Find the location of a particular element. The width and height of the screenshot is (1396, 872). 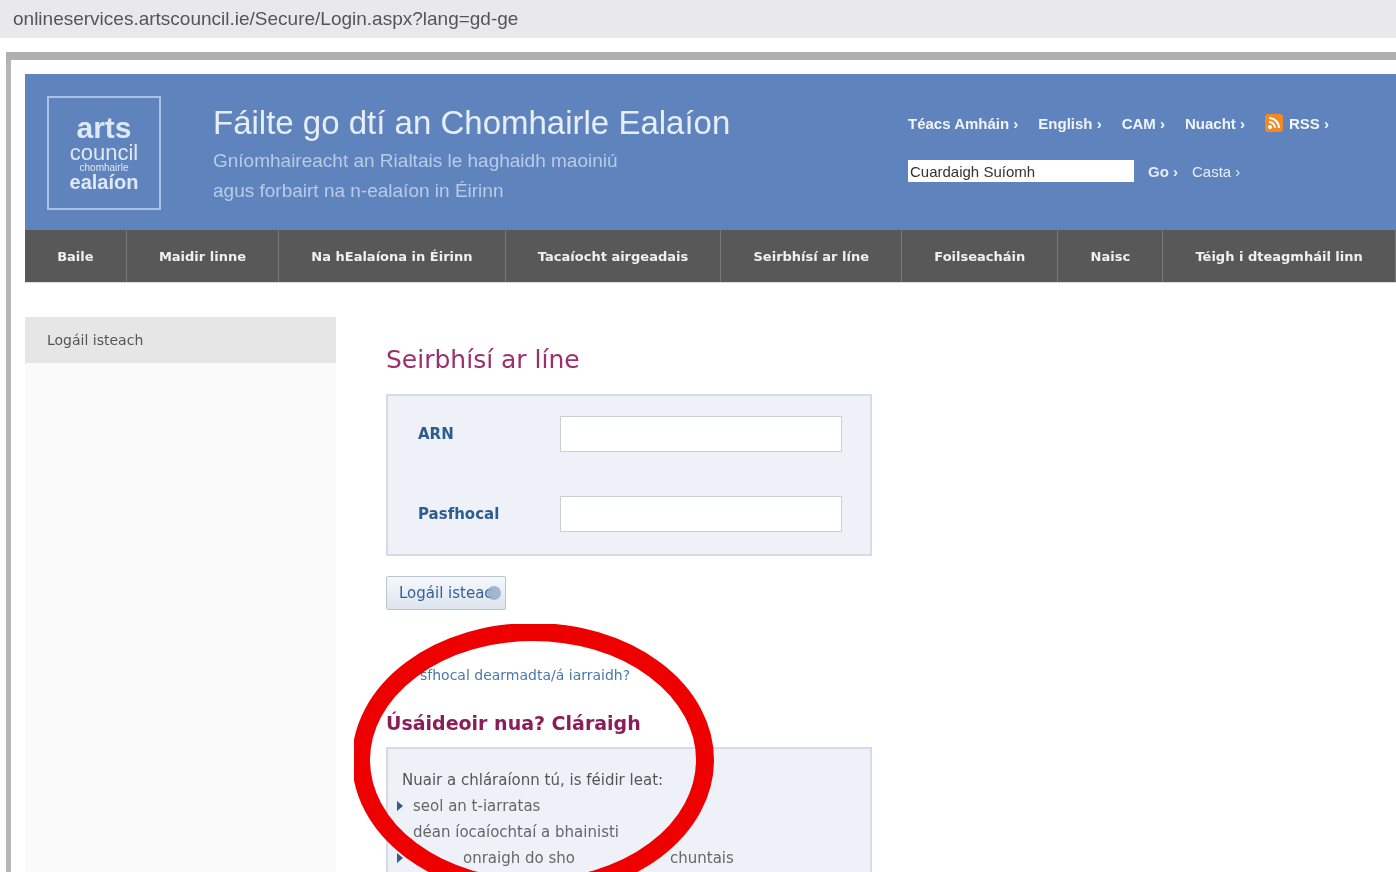

header-link: Téacs Amháin › is located at coordinates (963, 123).